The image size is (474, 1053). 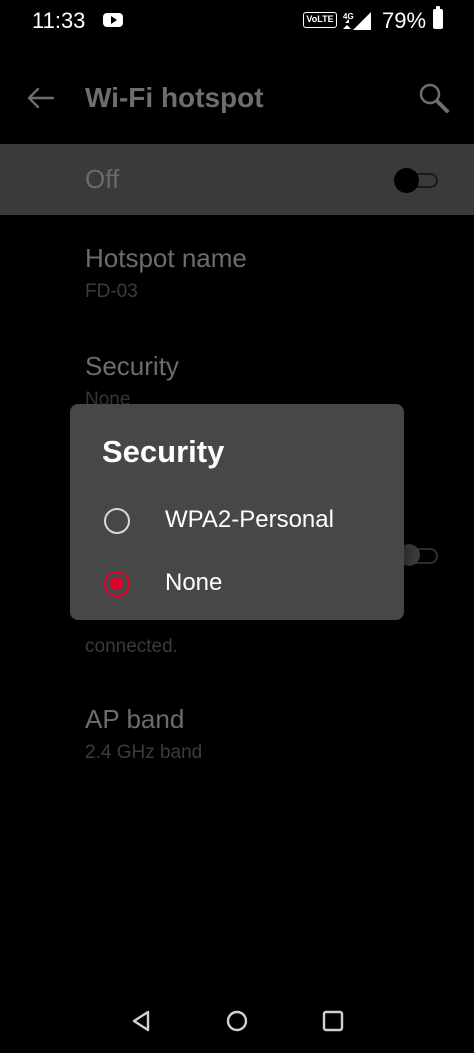 What do you see at coordinates (117, 521) in the screenshot?
I see `radio-button-unchecked` at bounding box center [117, 521].